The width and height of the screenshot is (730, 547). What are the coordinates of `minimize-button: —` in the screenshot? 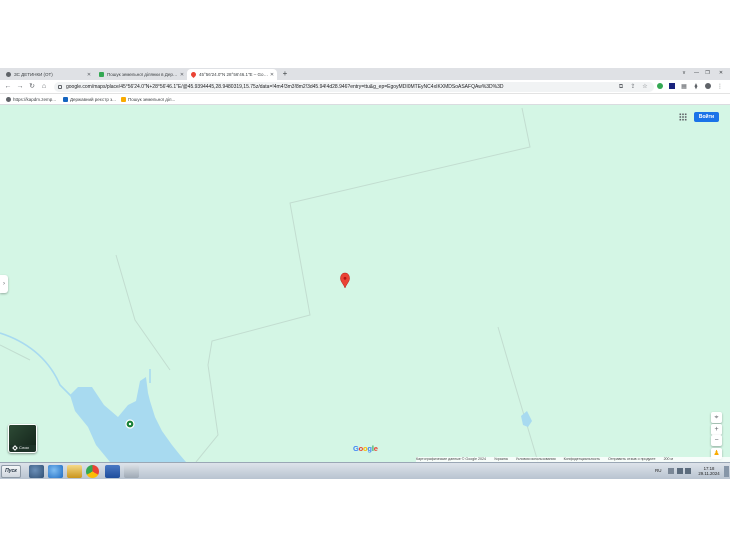 It's located at (696, 73).